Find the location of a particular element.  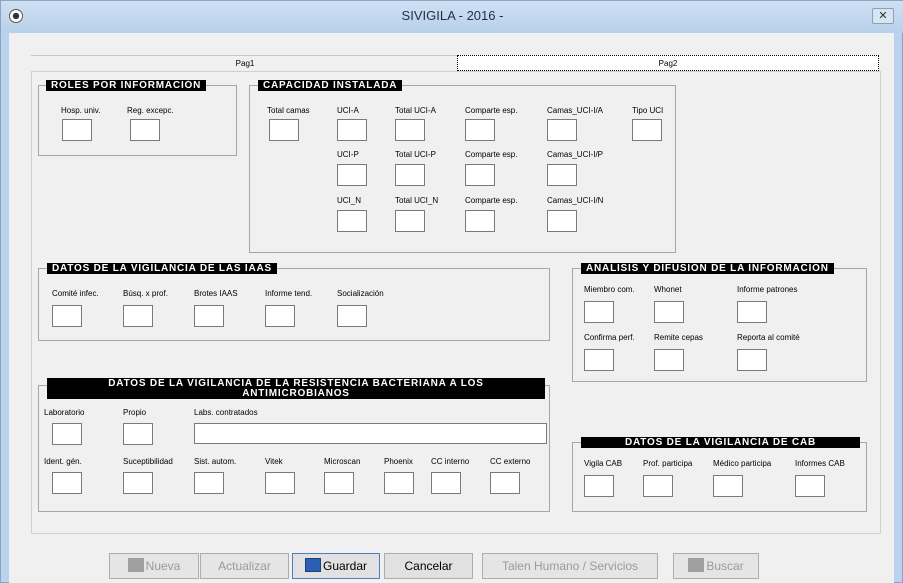

camas-uci-ip-label: Camas_UCI-I/P is located at coordinates (575, 154).